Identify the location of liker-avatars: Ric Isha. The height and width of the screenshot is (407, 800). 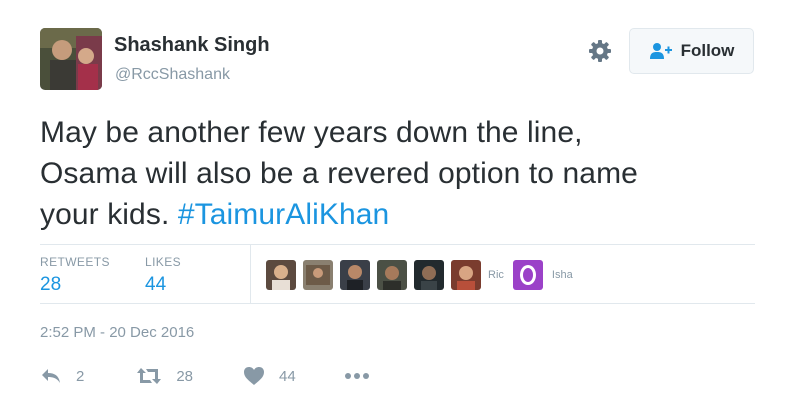
(424, 275).